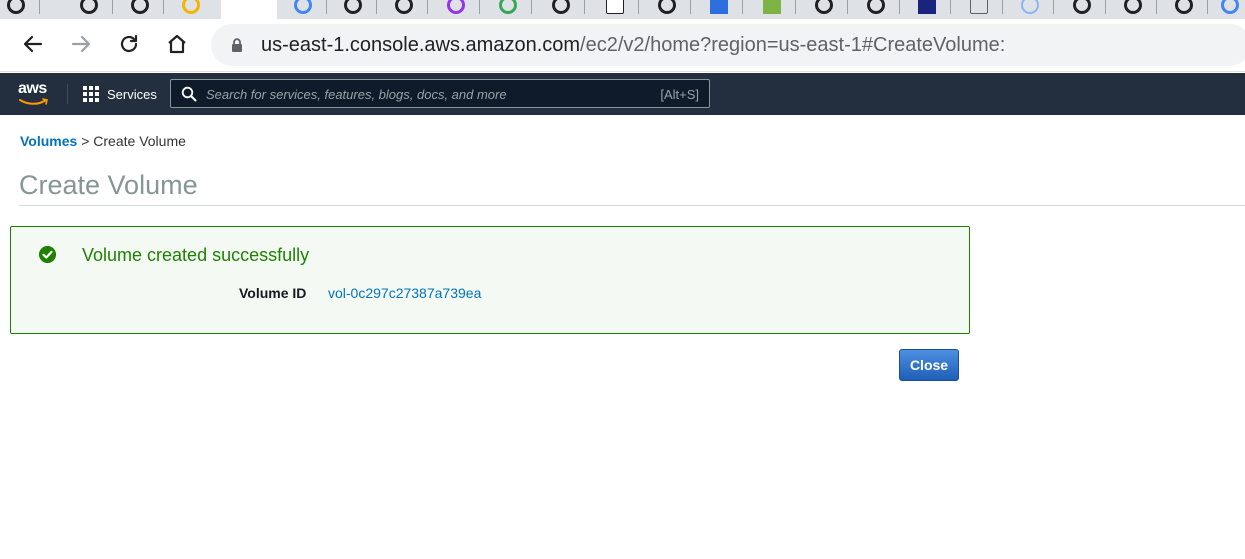 This screenshot has width=1245, height=559. Describe the element at coordinates (91, 94) in the screenshot. I see `grid-icon` at that location.